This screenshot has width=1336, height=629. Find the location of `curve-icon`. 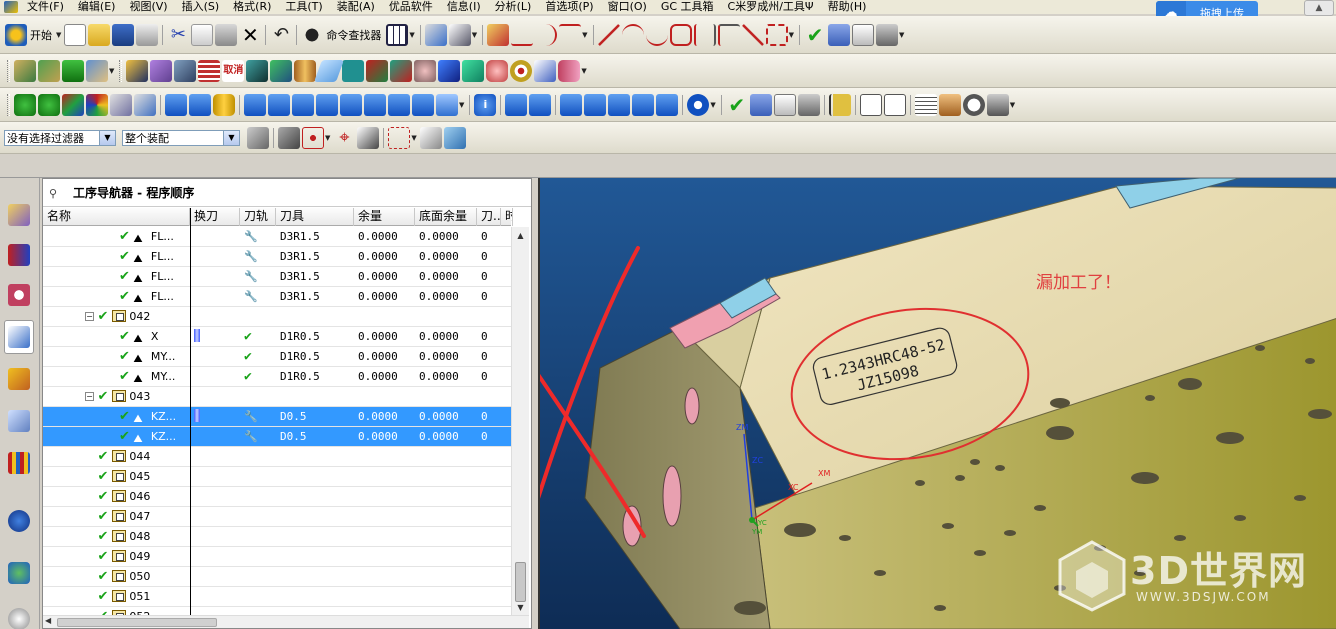

curve-icon is located at coordinates (546, 34).